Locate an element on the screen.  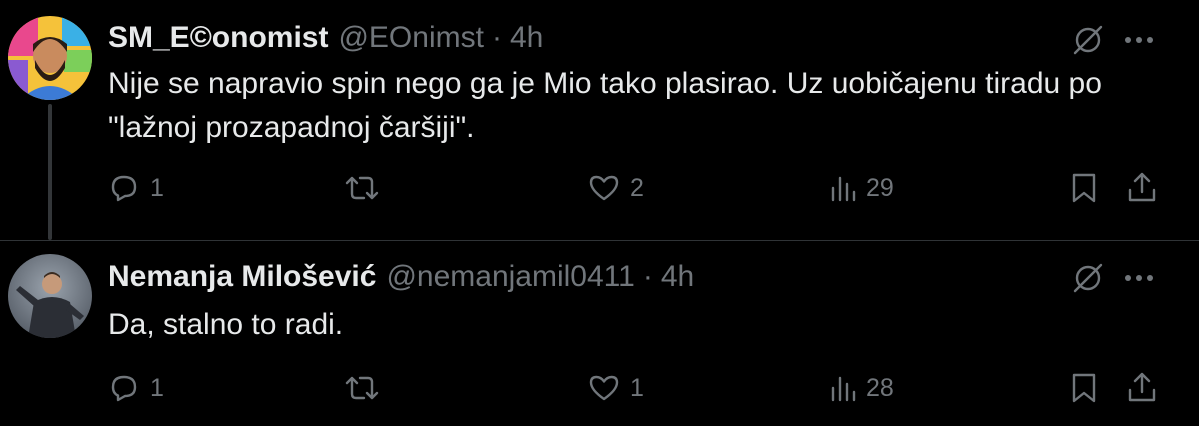
avatar-illustration is located at coordinates (50, 58).